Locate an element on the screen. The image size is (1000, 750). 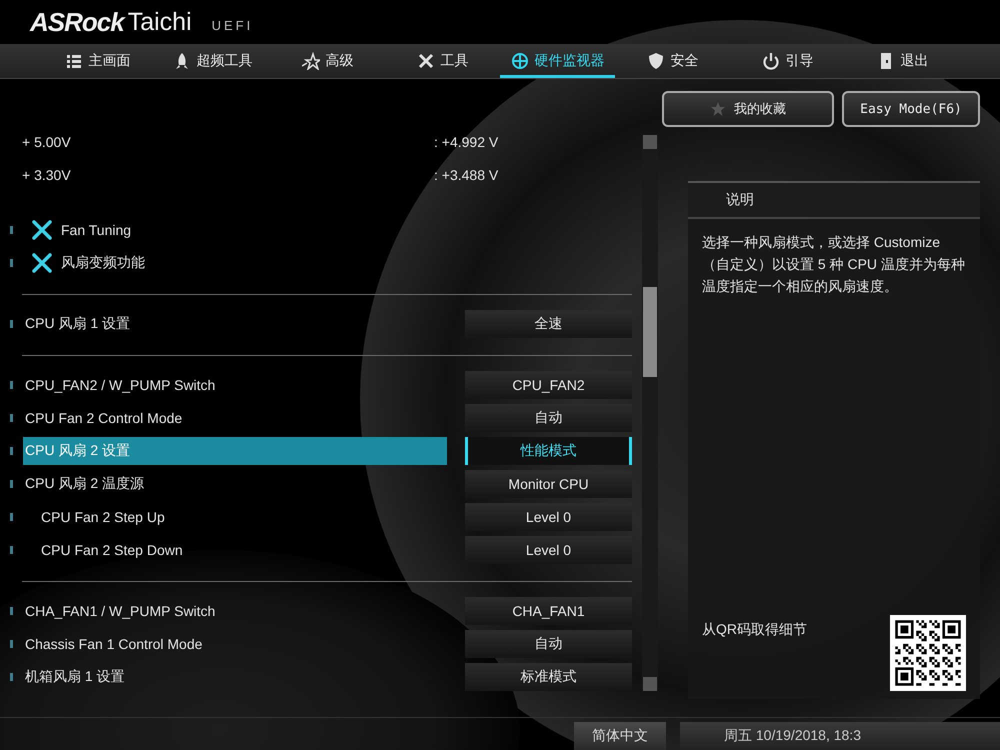
setting-label: 机箱风扇 1 设置 is located at coordinates (235, 676).